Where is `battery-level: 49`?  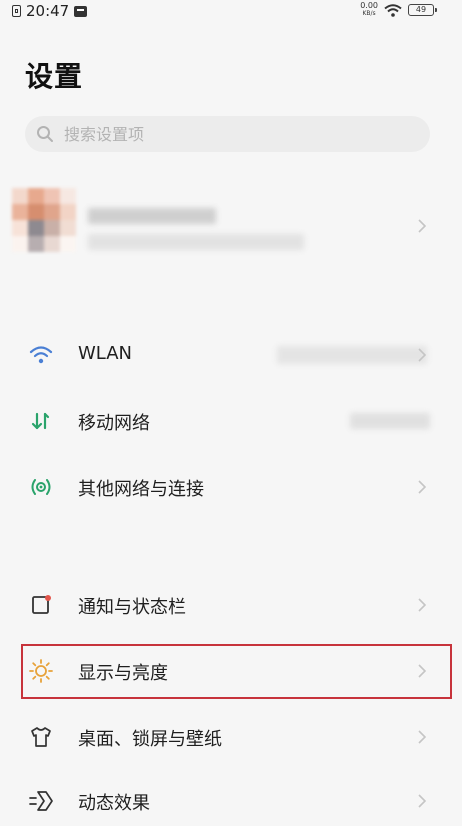 battery-level: 49 is located at coordinates (421, 9).